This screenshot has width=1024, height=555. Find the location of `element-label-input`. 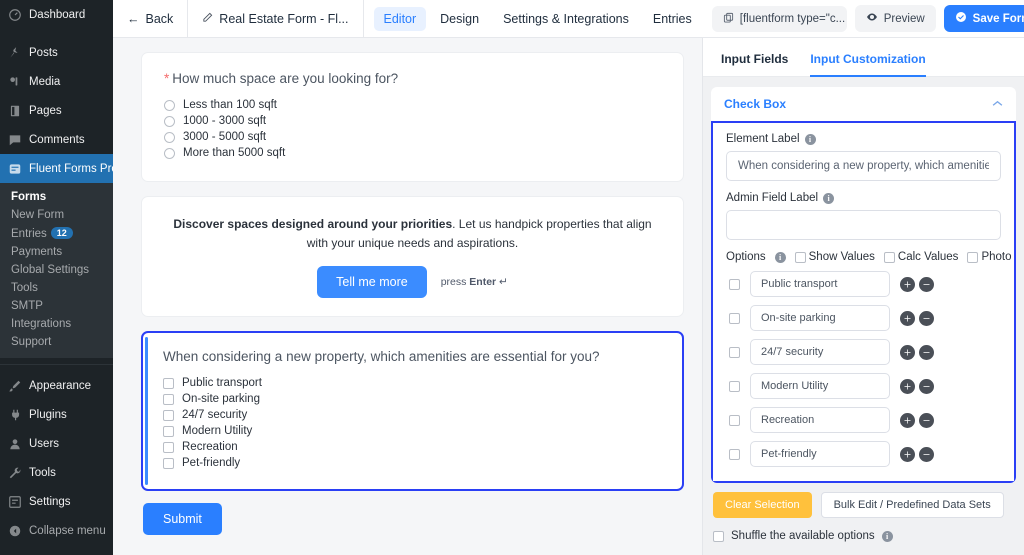

element-label-input is located at coordinates (863, 166).